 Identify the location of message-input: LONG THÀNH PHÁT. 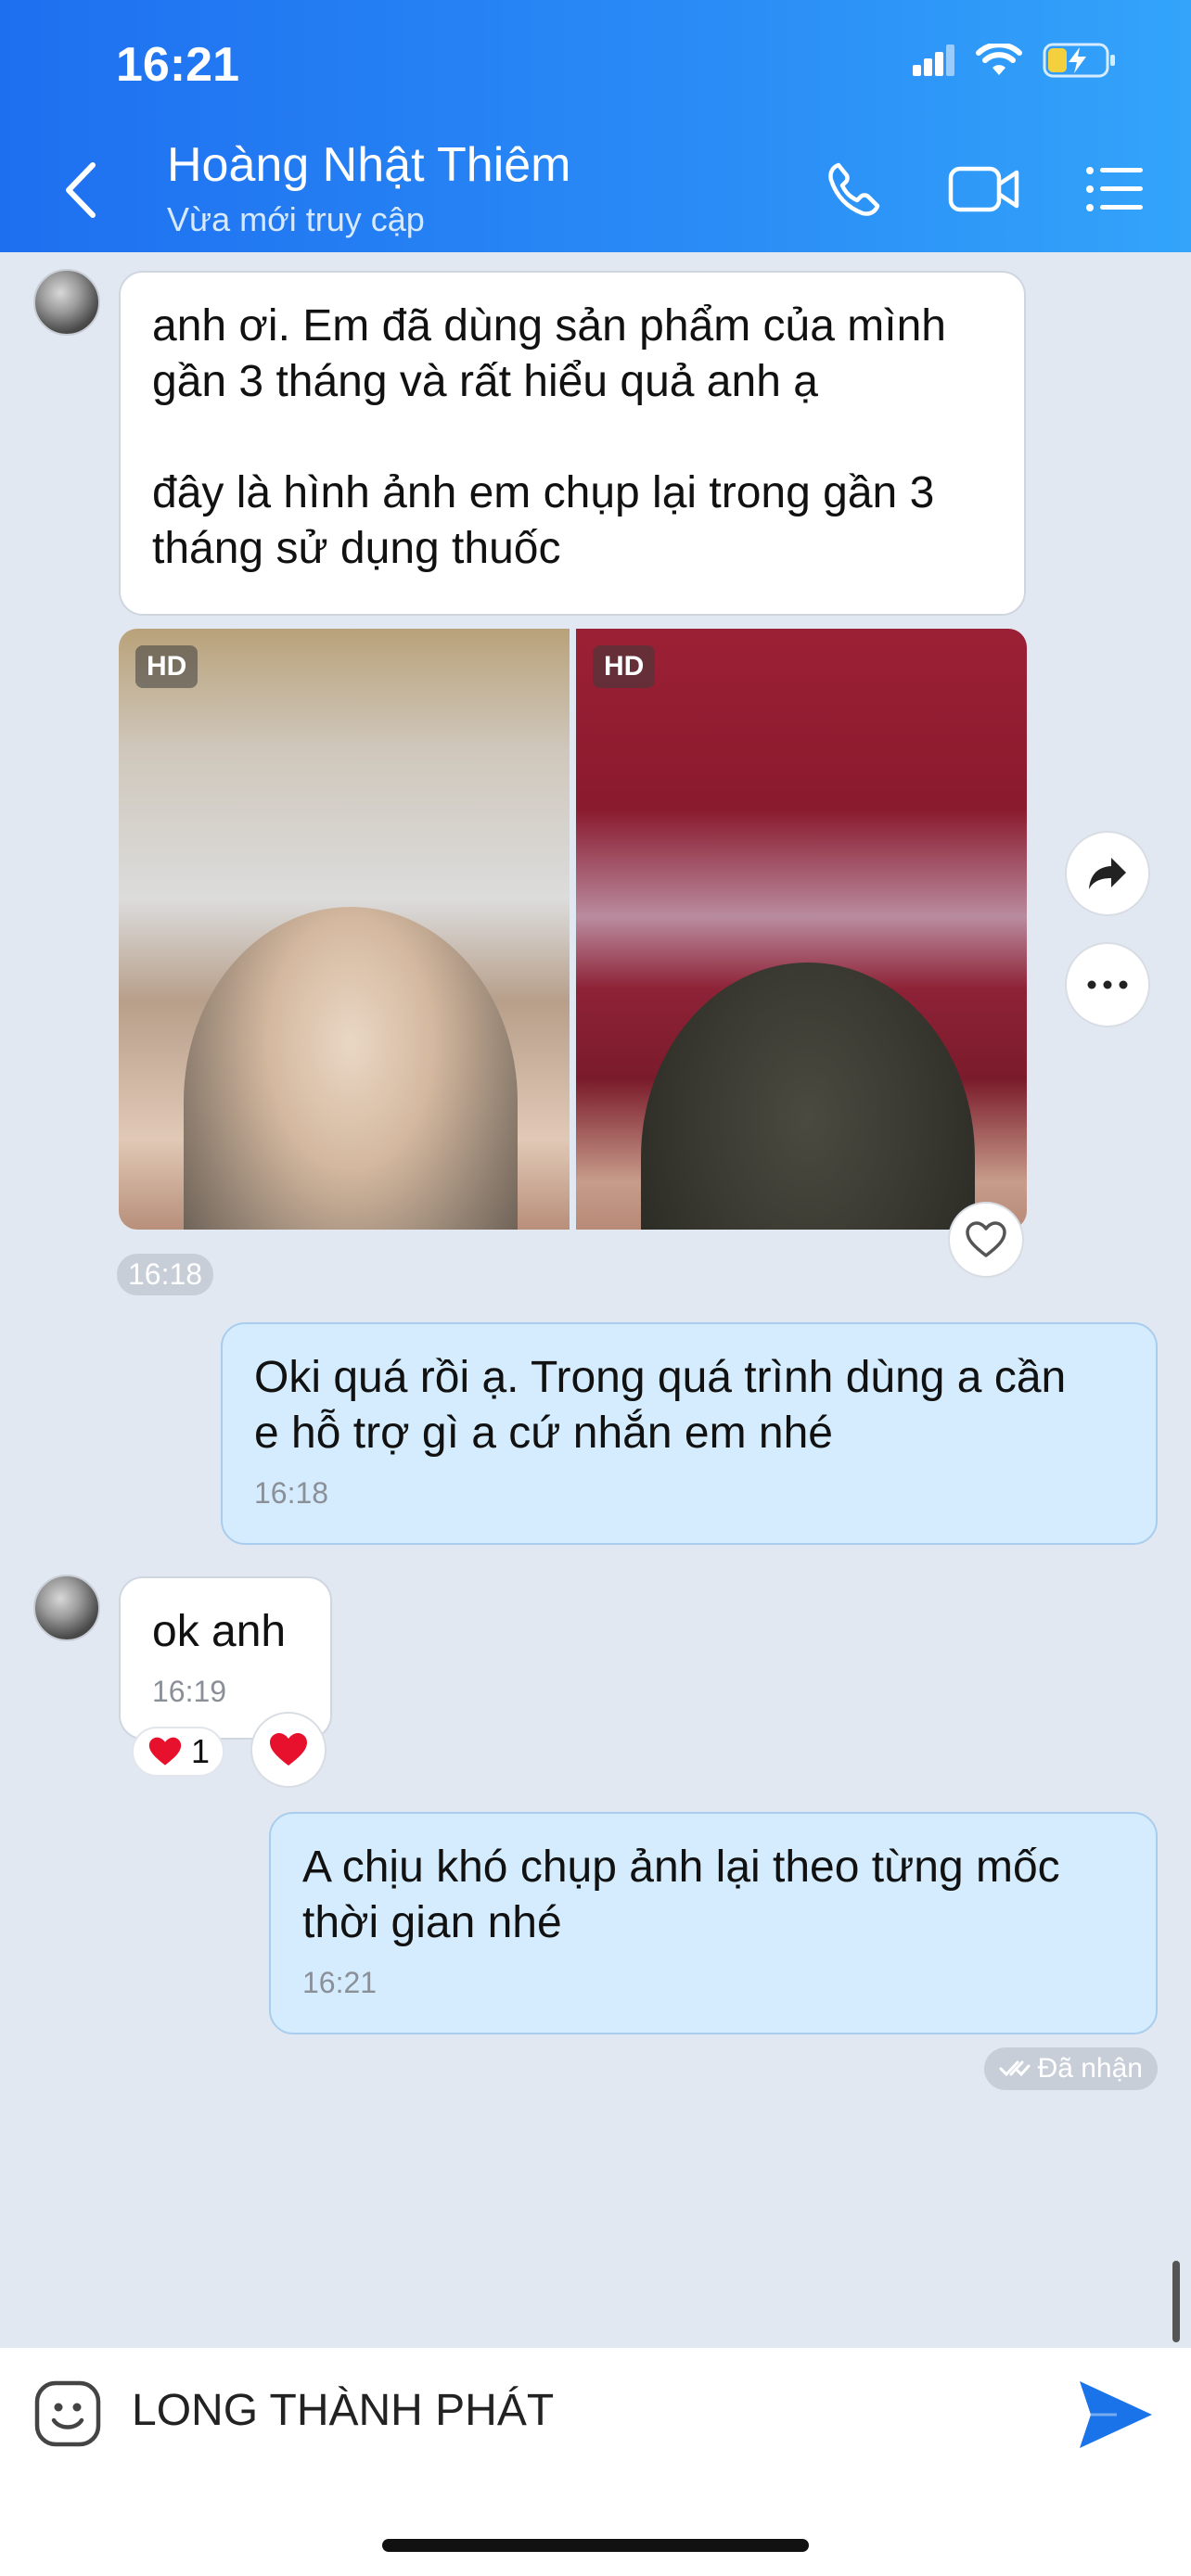
(343, 2410).